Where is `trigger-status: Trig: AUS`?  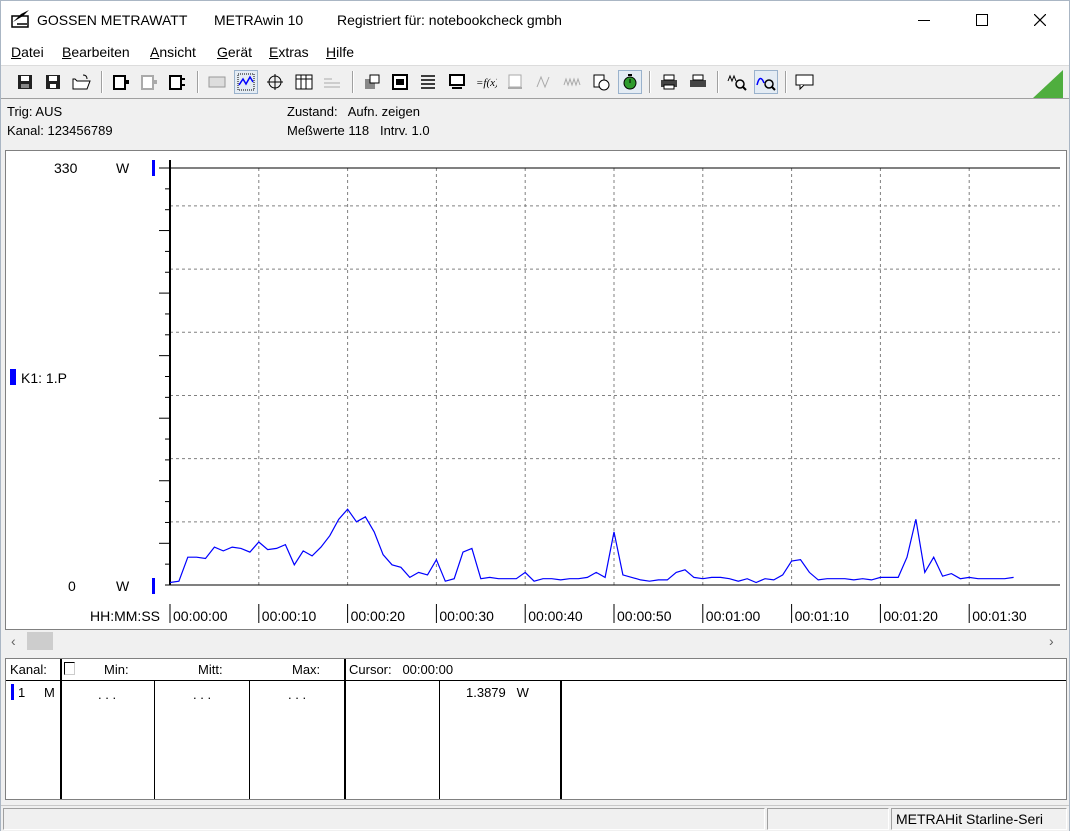
trigger-status: Trig: AUS is located at coordinates (35, 111).